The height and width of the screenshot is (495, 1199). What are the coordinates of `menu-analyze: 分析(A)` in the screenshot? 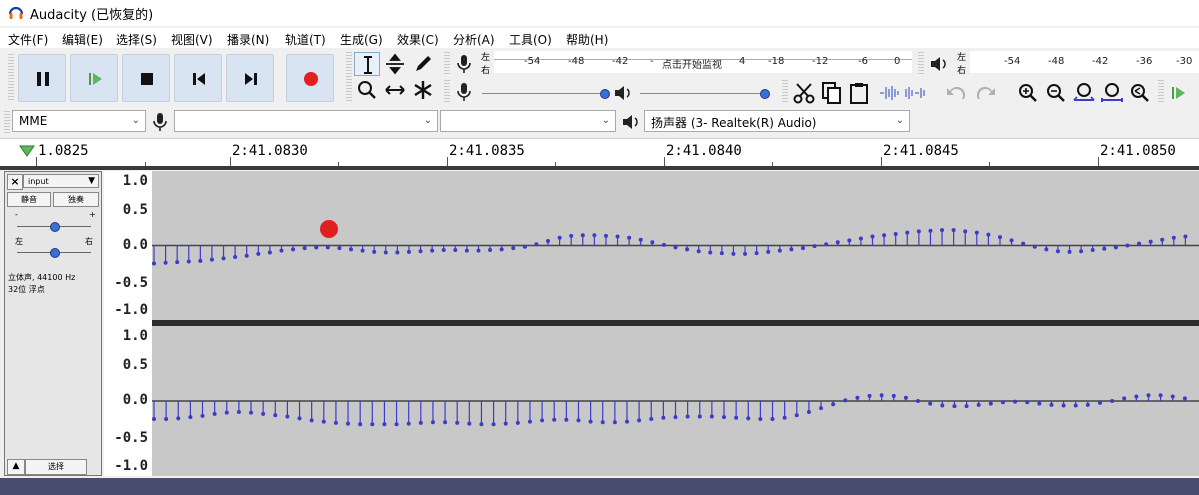 It's located at (474, 39).